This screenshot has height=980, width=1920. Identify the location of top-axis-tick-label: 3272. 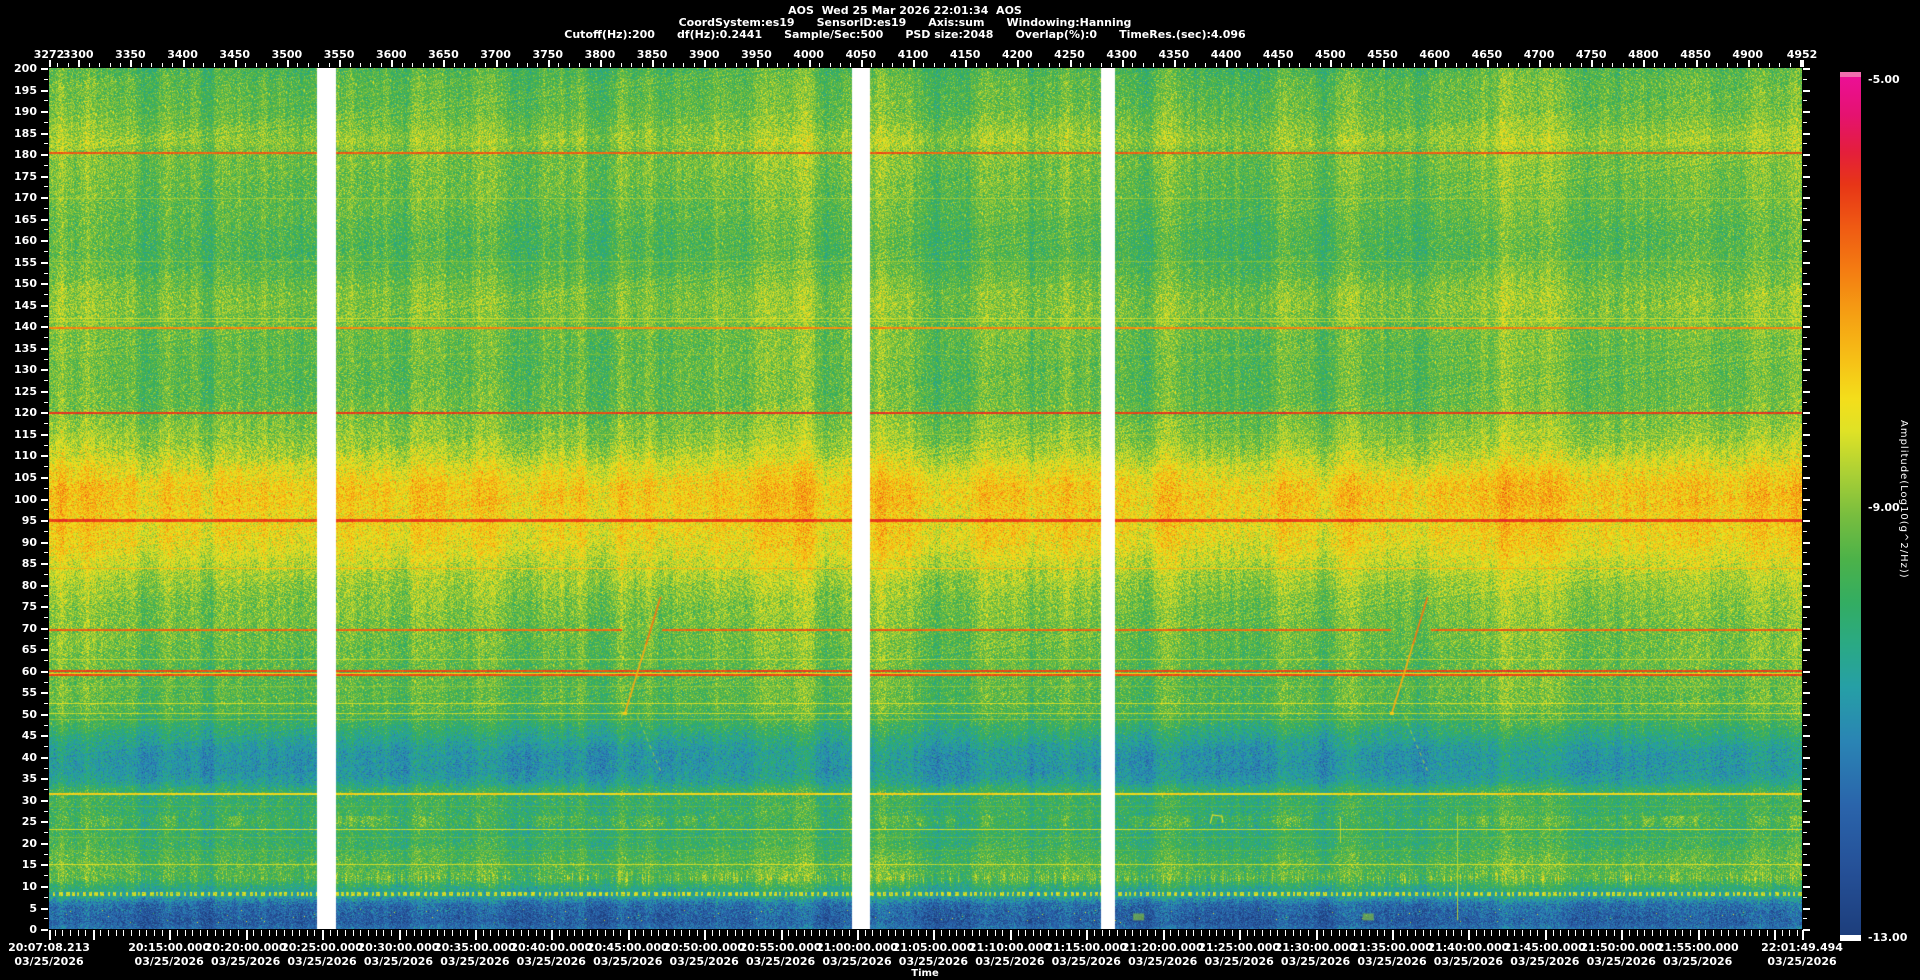
(49, 54).